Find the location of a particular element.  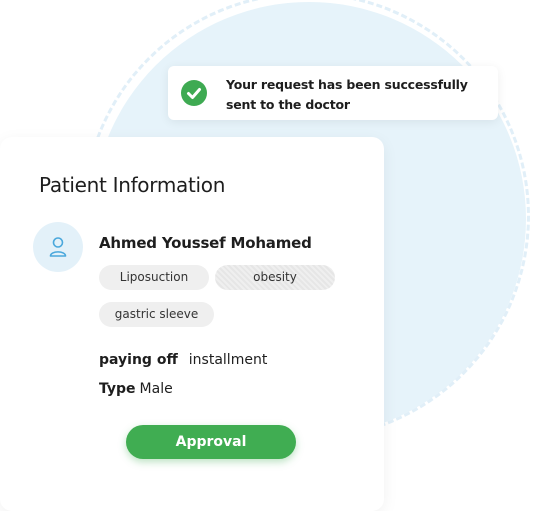

condition-tag: Liposuction is located at coordinates (154, 277).